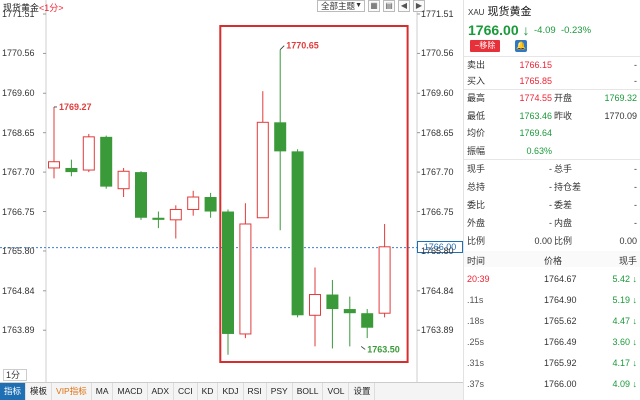 The image size is (640, 400). I want to click on low-annotation-leader, so click(363, 348).